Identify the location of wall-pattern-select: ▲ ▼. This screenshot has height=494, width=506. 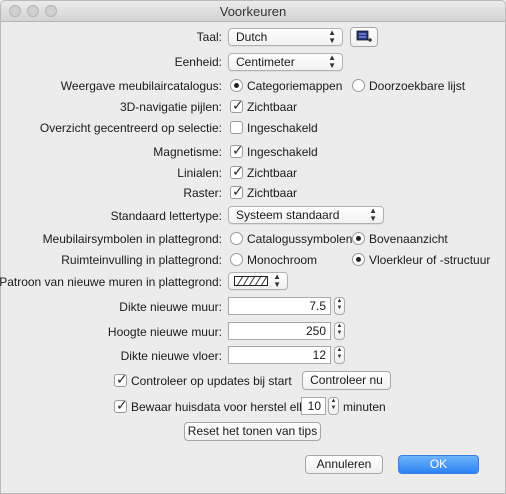
(258, 281).